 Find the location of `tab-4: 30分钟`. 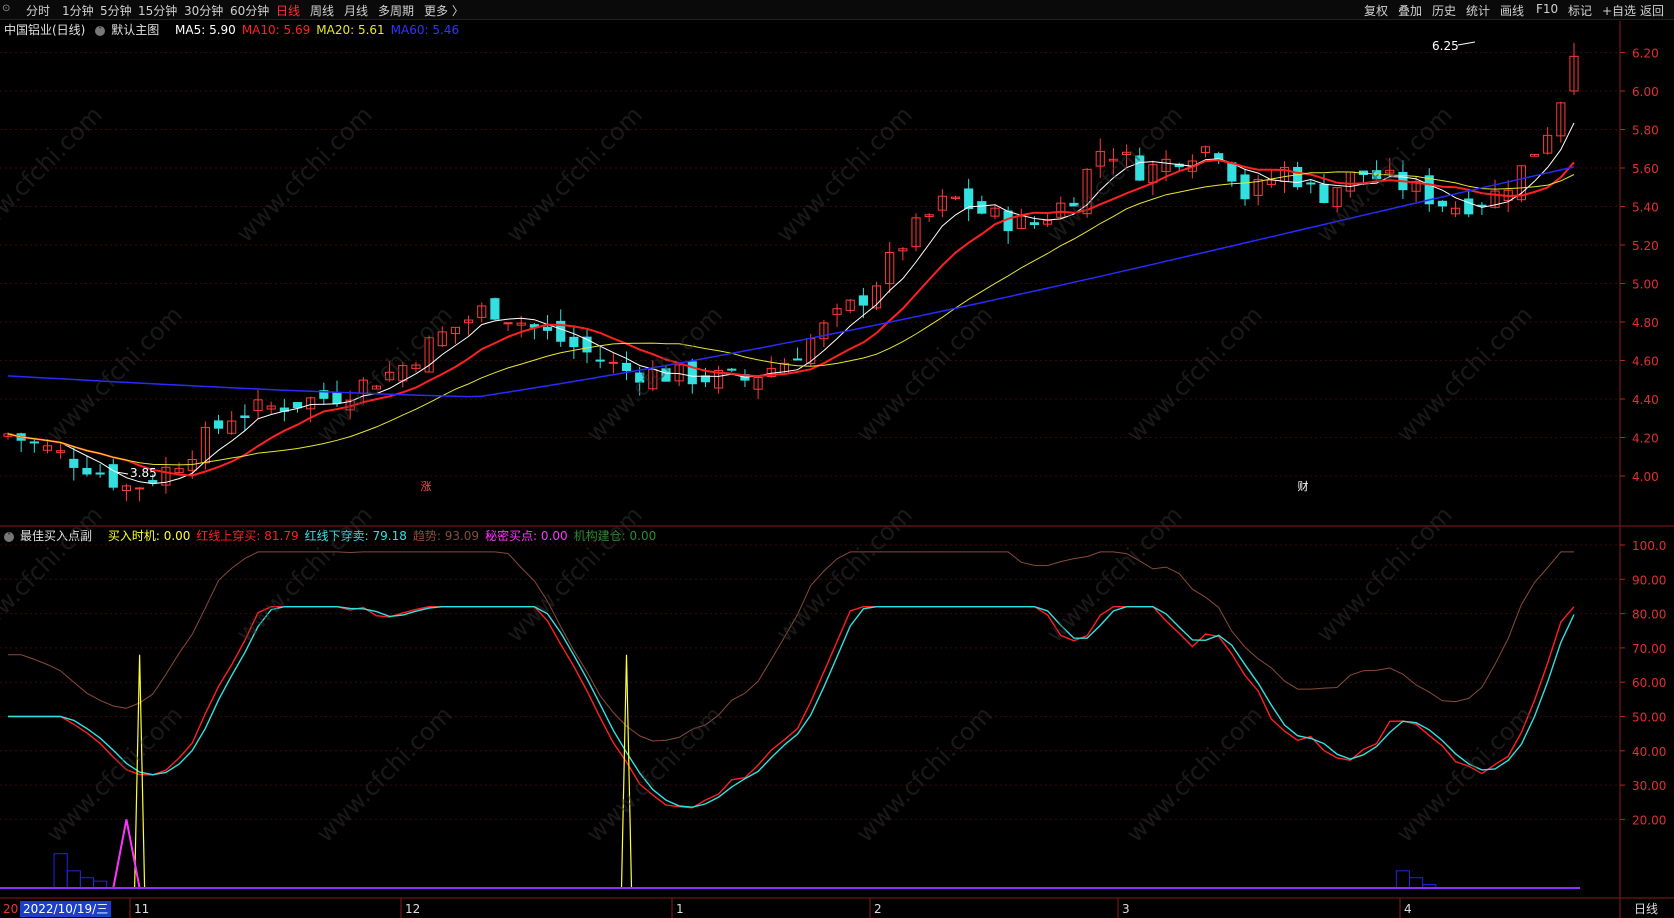

tab-4: 30分钟 is located at coordinates (203, 10).